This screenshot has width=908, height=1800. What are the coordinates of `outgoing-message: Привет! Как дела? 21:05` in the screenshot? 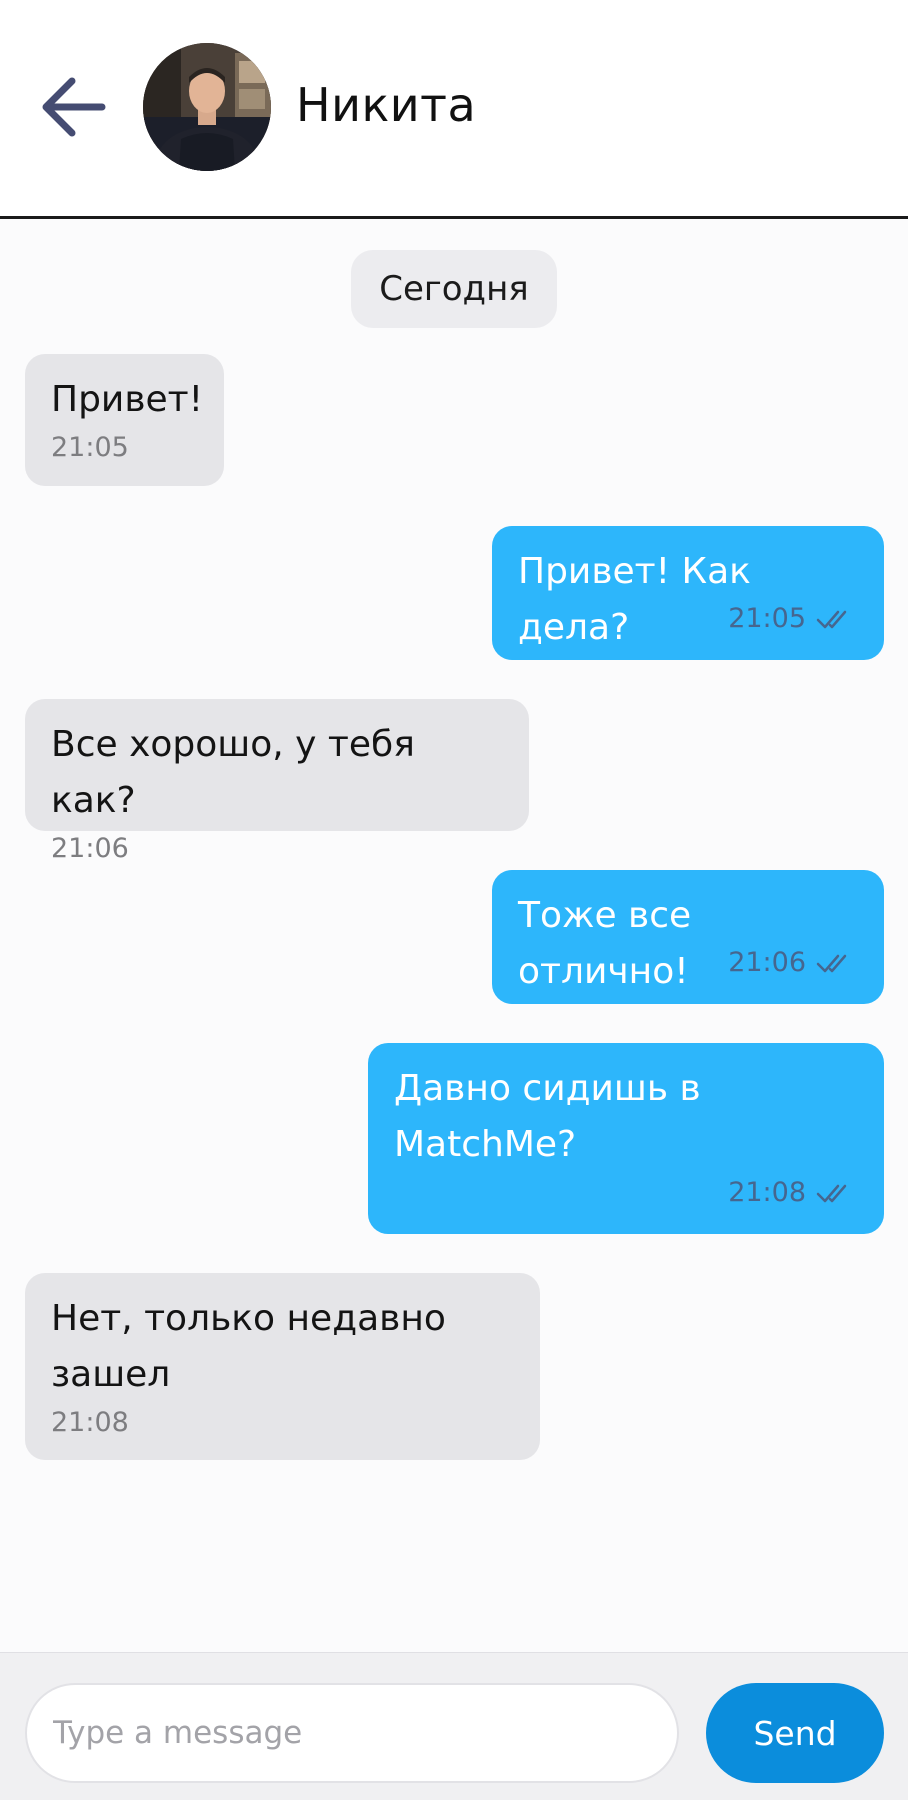 It's located at (688, 593).